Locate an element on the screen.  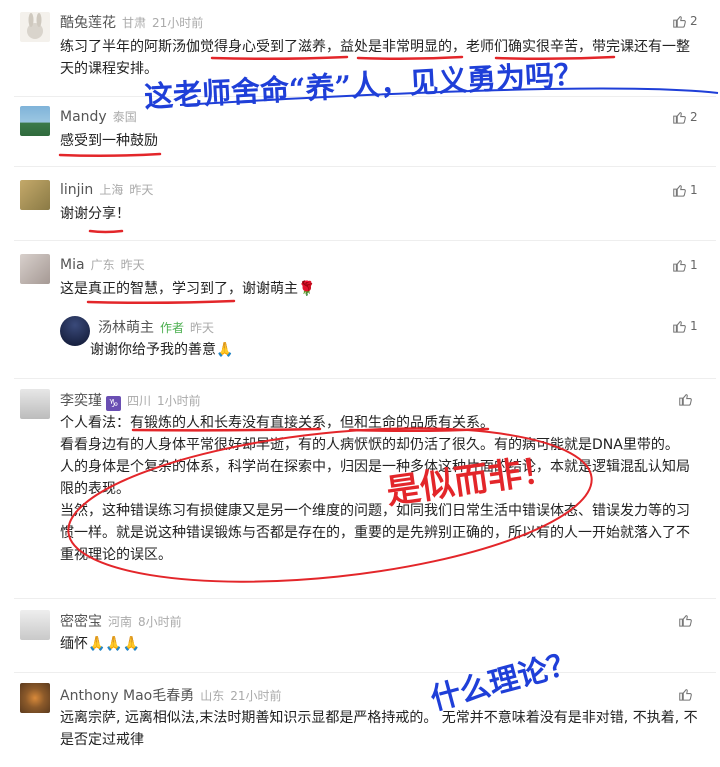
comment-text: 感受到一种鼓励 is located at coordinates (109, 141).